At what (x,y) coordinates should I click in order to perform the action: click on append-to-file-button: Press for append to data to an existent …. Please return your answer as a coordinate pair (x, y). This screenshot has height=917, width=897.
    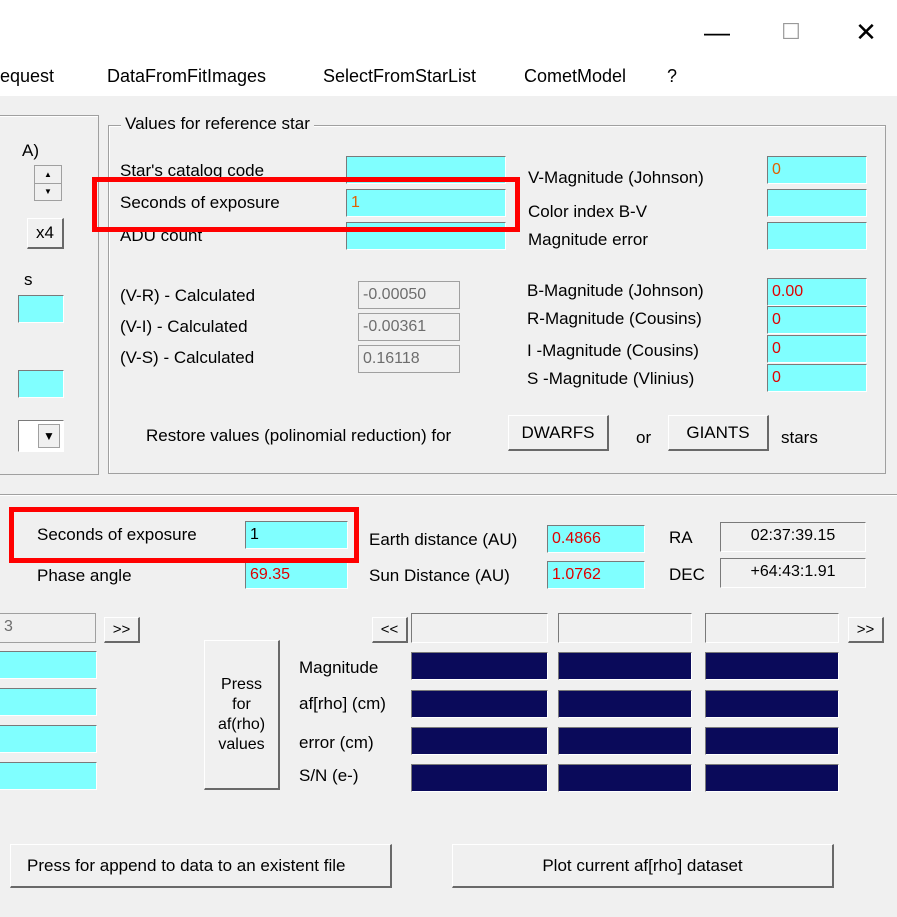
    Looking at the image, I should click on (201, 866).